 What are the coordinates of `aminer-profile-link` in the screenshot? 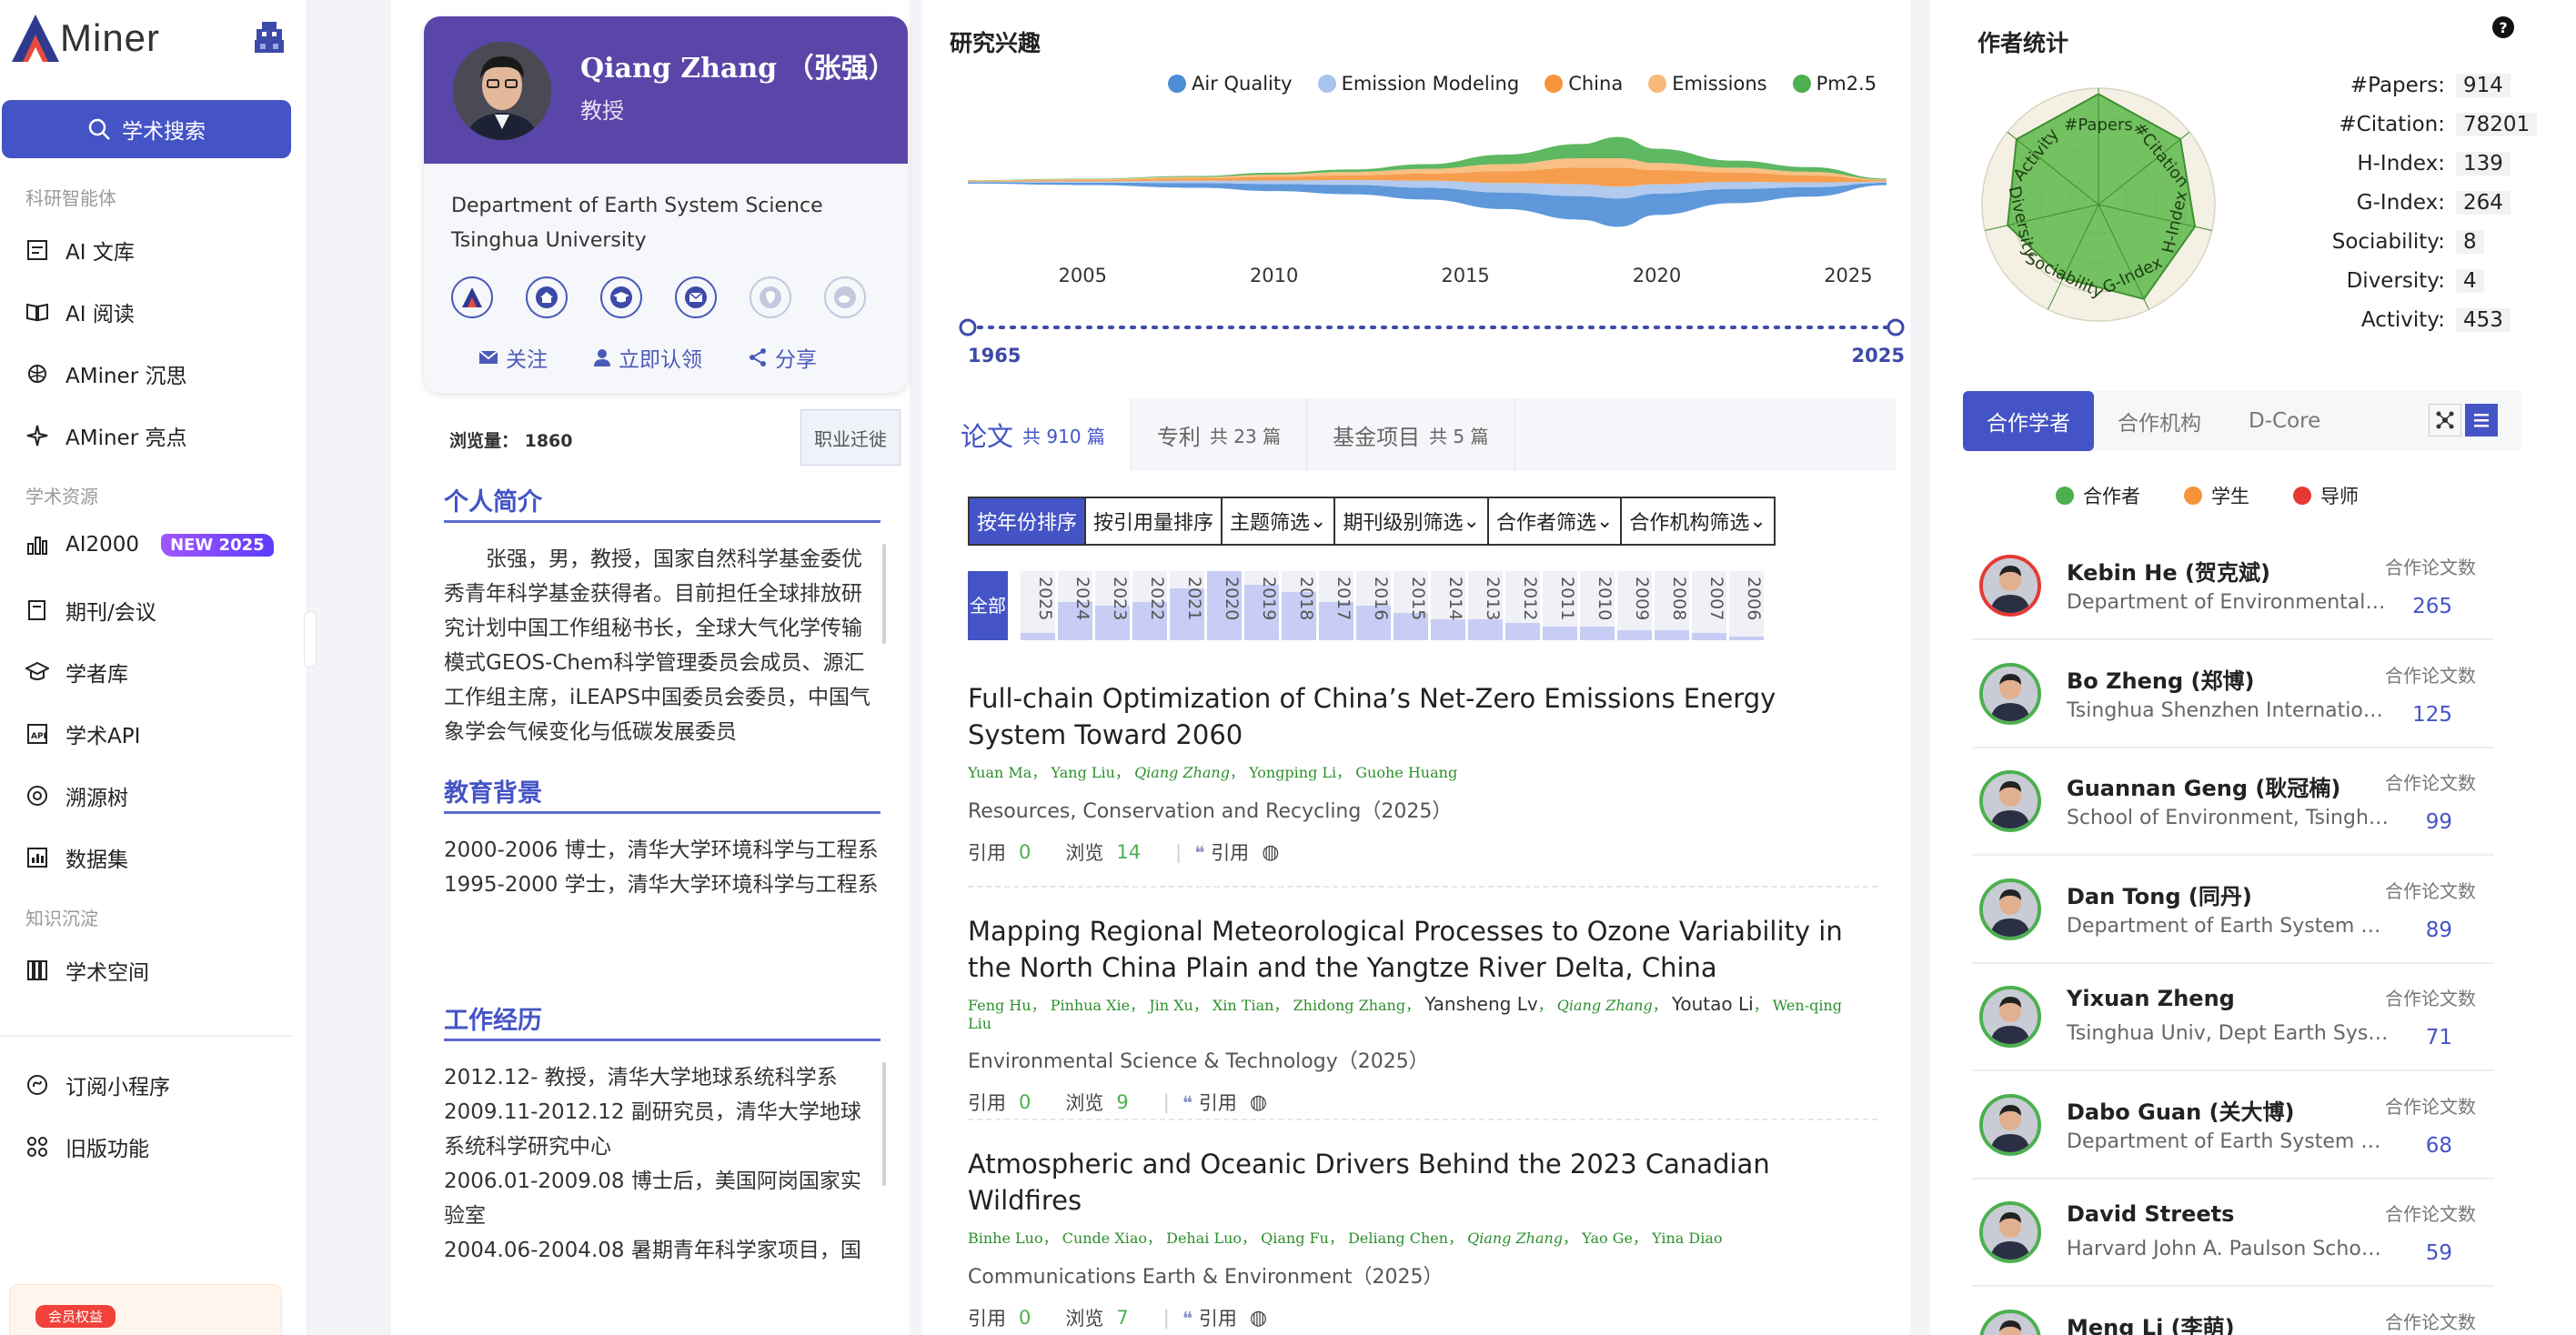 It's located at (472, 297).